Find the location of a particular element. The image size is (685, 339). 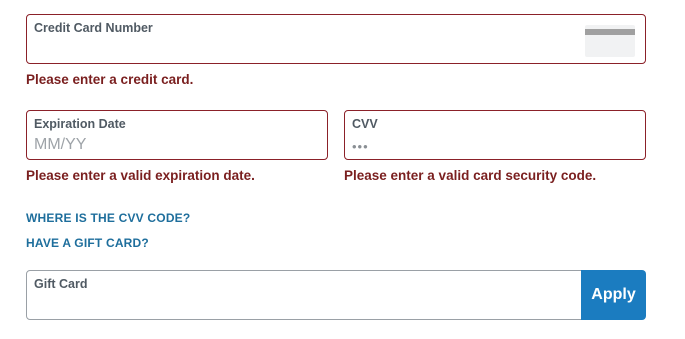

expiration-date-input is located at coordinates (176, 145).